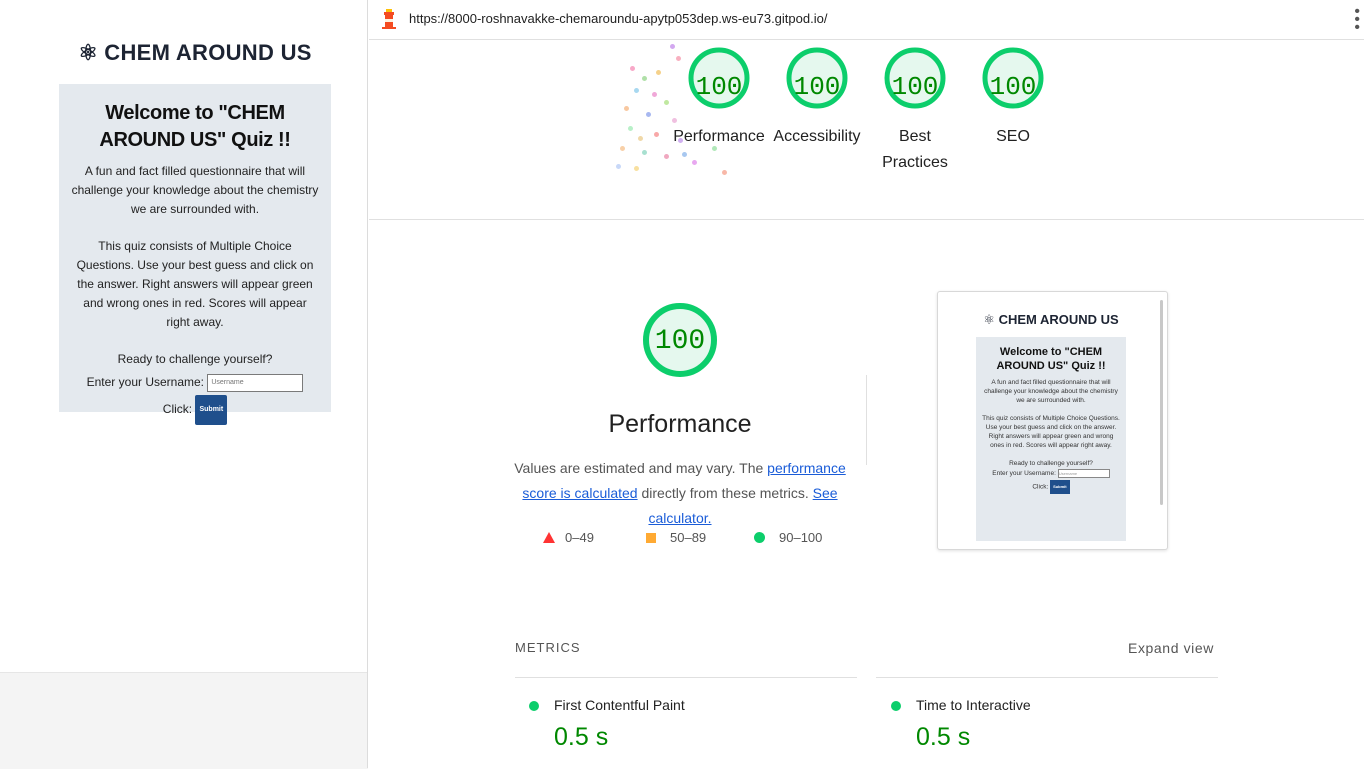  I want to click on thumbnail-submit-row: Click: Submit, so click(1051, 487).